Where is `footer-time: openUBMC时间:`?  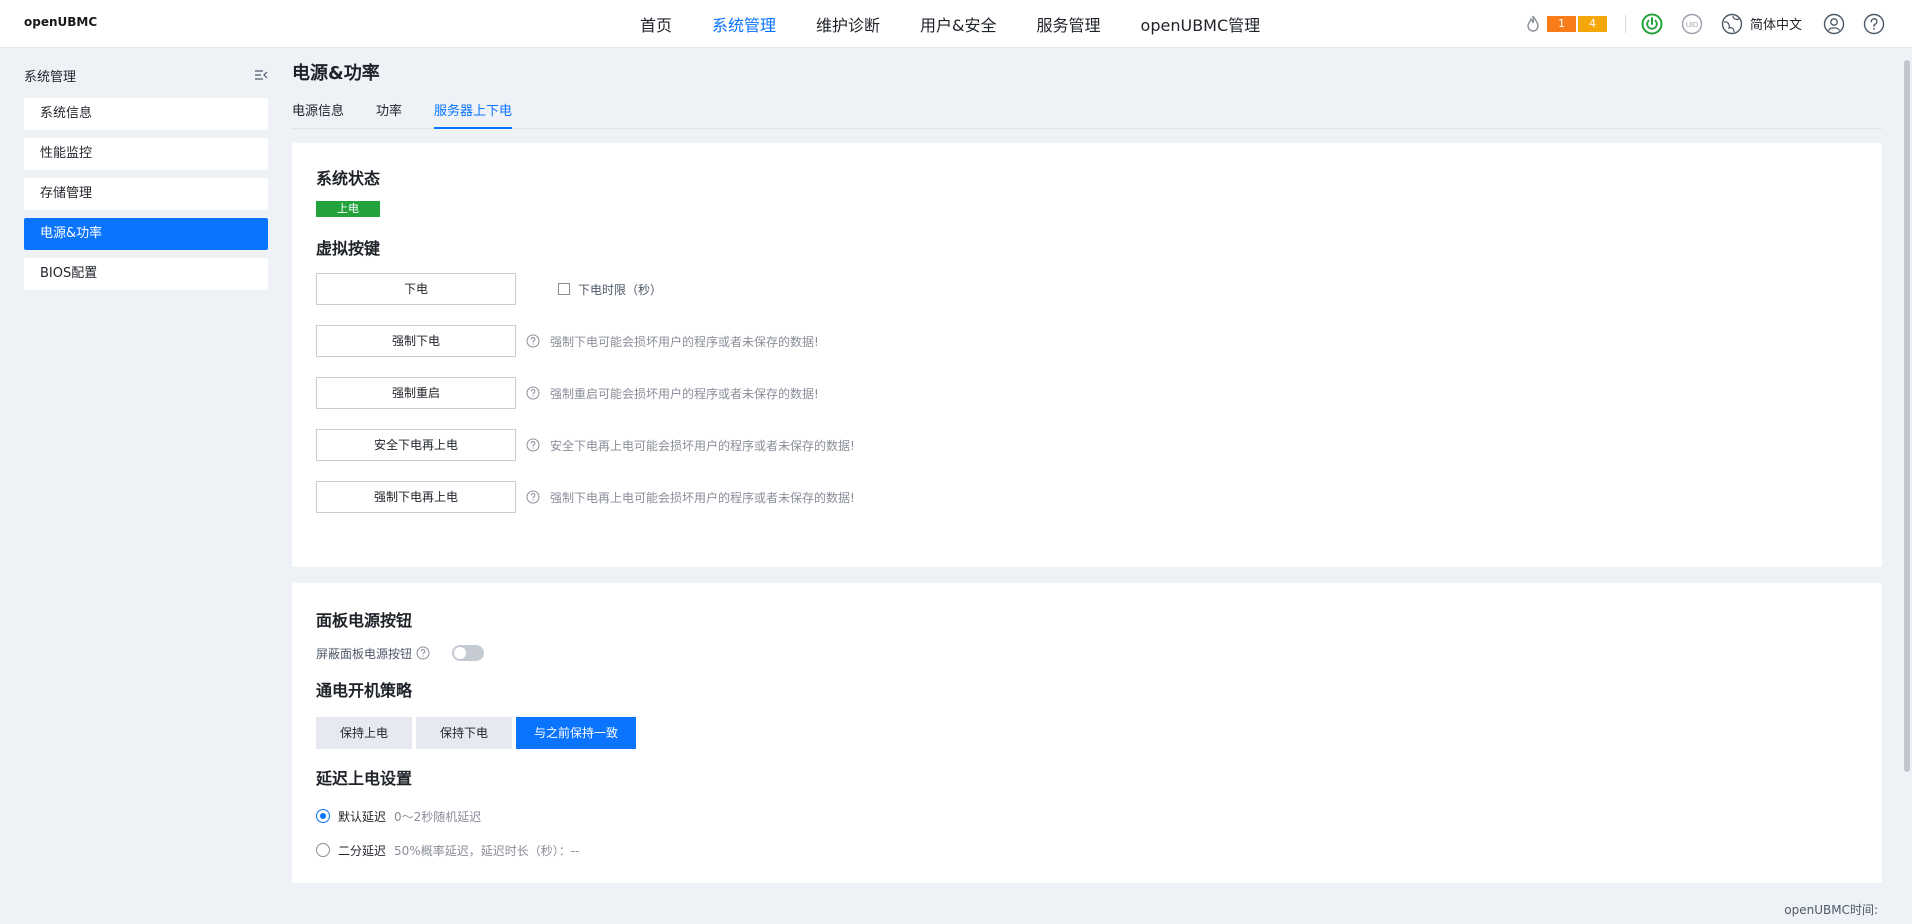
footer-time: openUBMC时间: is located at coordinates (1831, 910).